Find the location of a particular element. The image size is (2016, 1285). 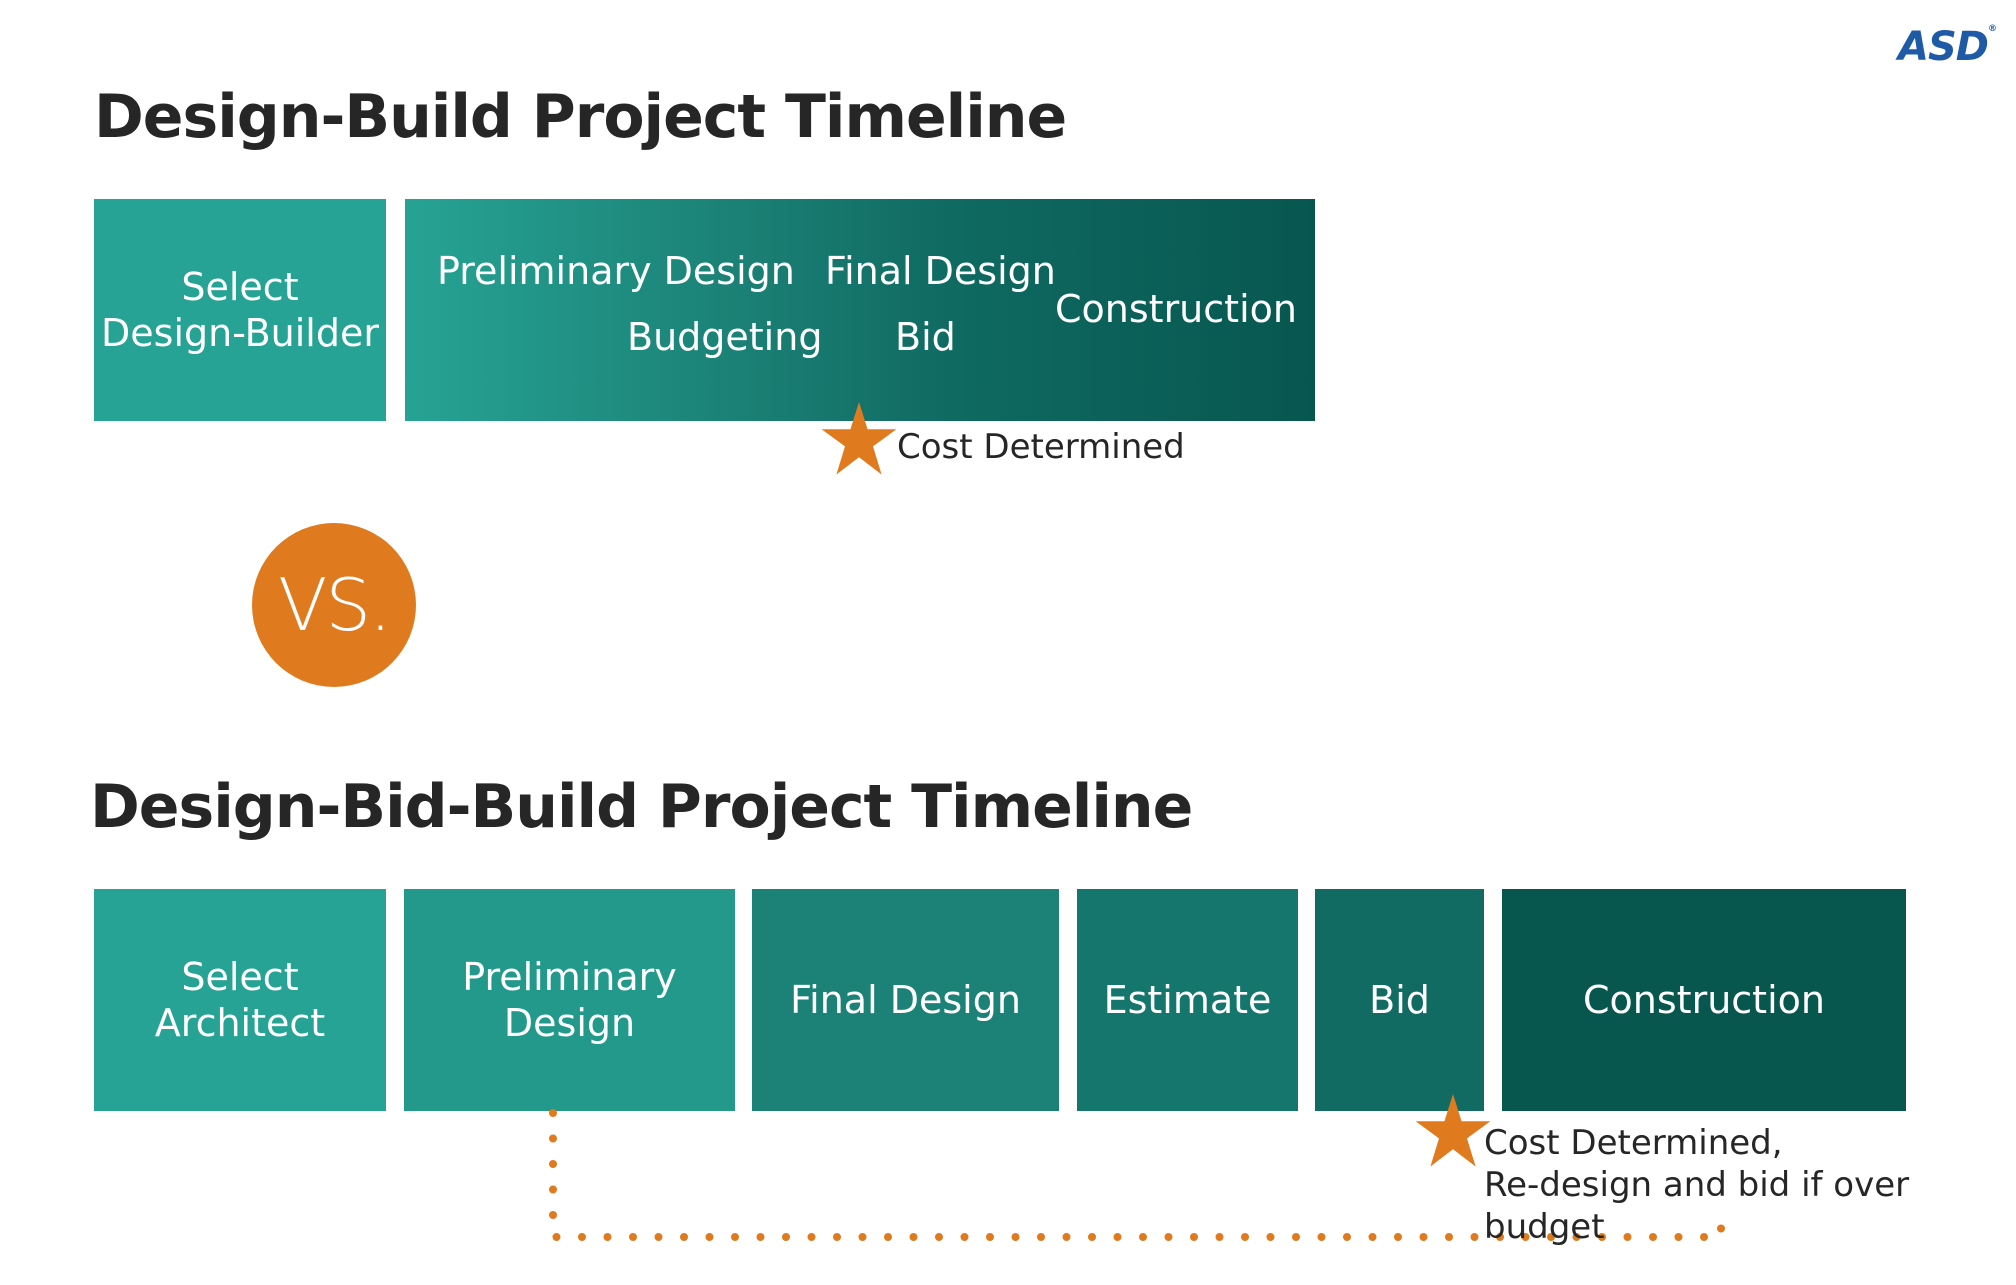

cost-determined-label: Cost Determined is located at coordinates (1041, 447).